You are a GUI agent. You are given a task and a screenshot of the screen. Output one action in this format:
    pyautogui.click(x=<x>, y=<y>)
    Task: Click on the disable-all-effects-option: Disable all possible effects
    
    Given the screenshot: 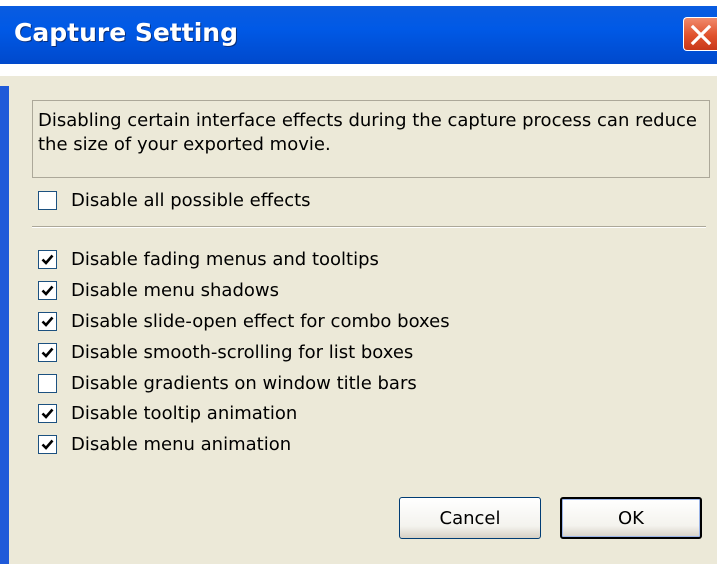 What is the action you would take?
    pyautogui.click(x=174, y=200)
    